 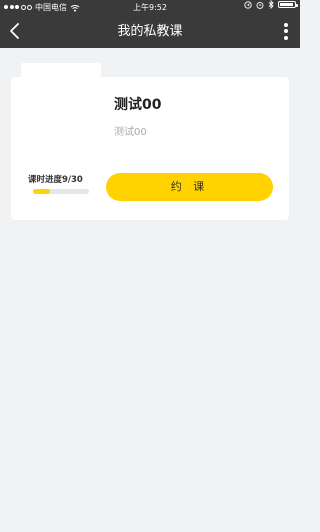 What do you see at coordinates (138, 105) in the screenshot?
I see `course-name: 测试00` at bounding box center [138, 105].